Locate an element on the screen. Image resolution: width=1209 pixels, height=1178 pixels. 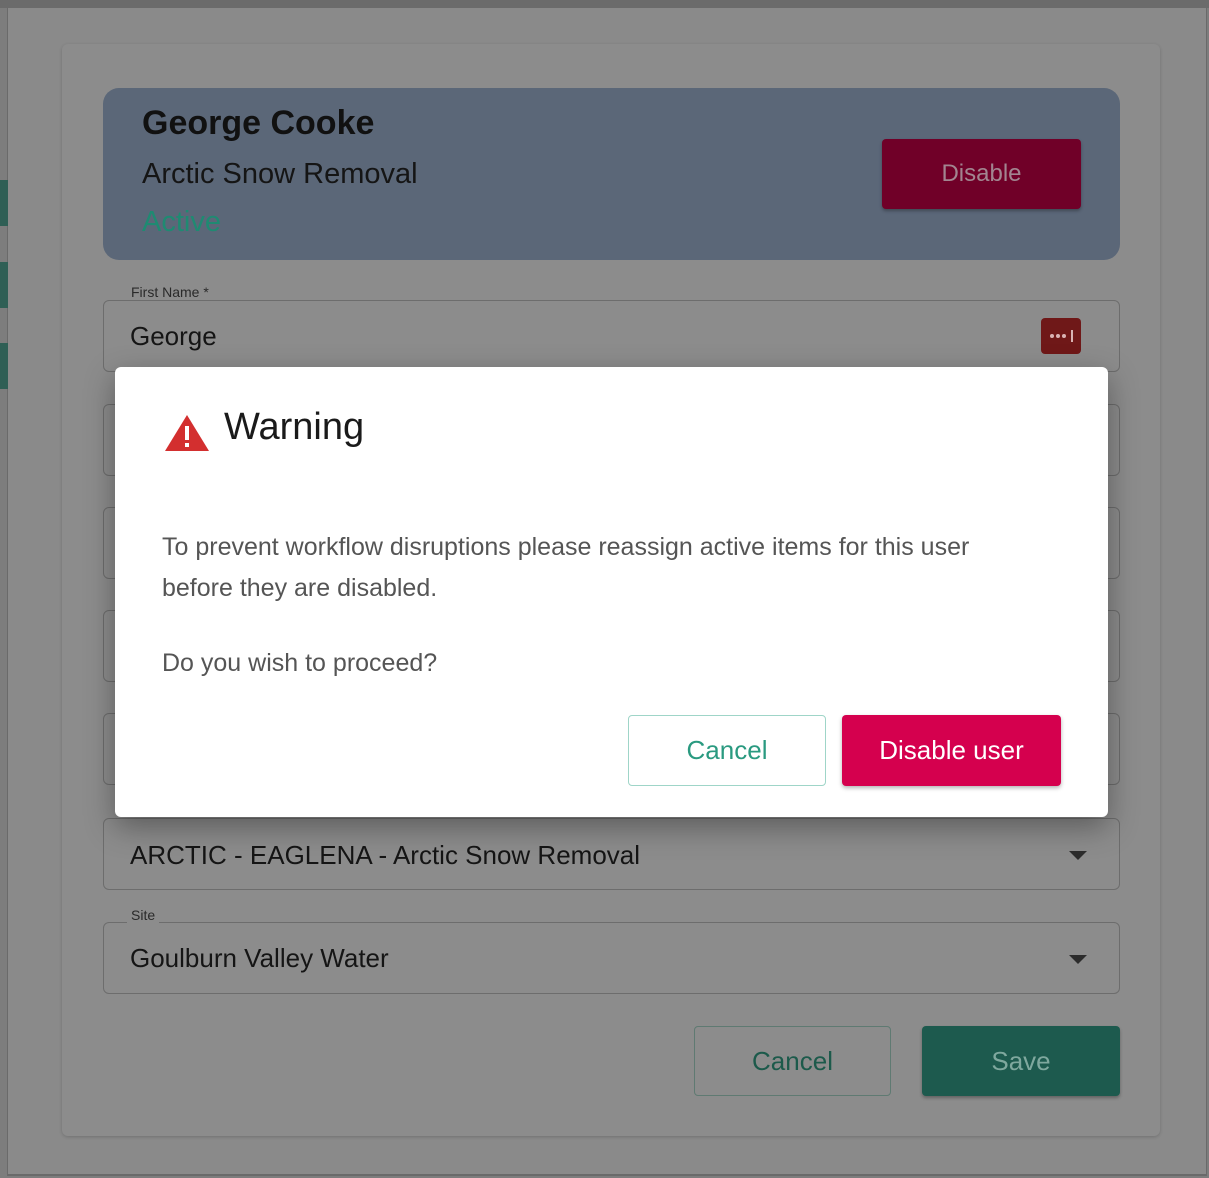
site-select-value: Goulburn Valley Water is located at coordinates (259, 958).